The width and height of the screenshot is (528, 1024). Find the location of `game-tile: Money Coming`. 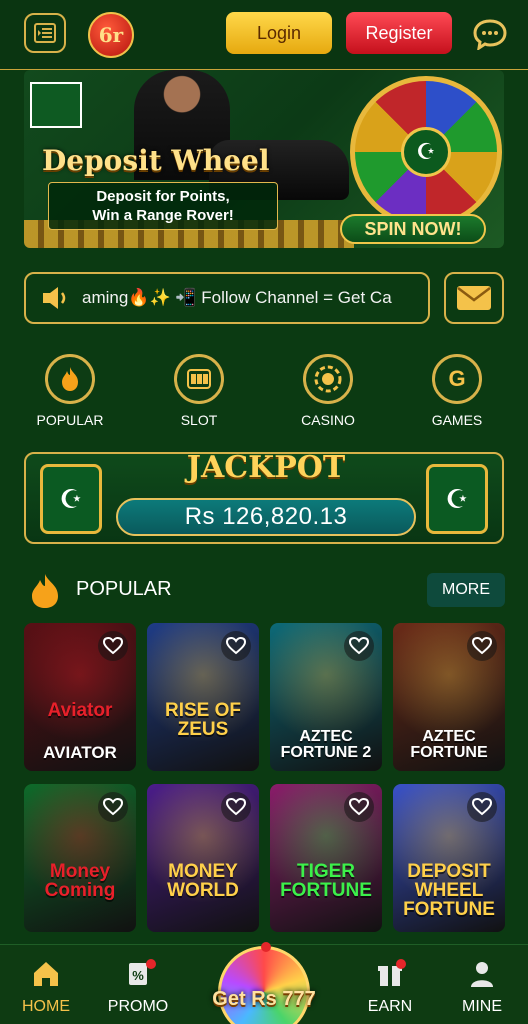

game-tile: Money Coming is located at coordinates (80, 858).